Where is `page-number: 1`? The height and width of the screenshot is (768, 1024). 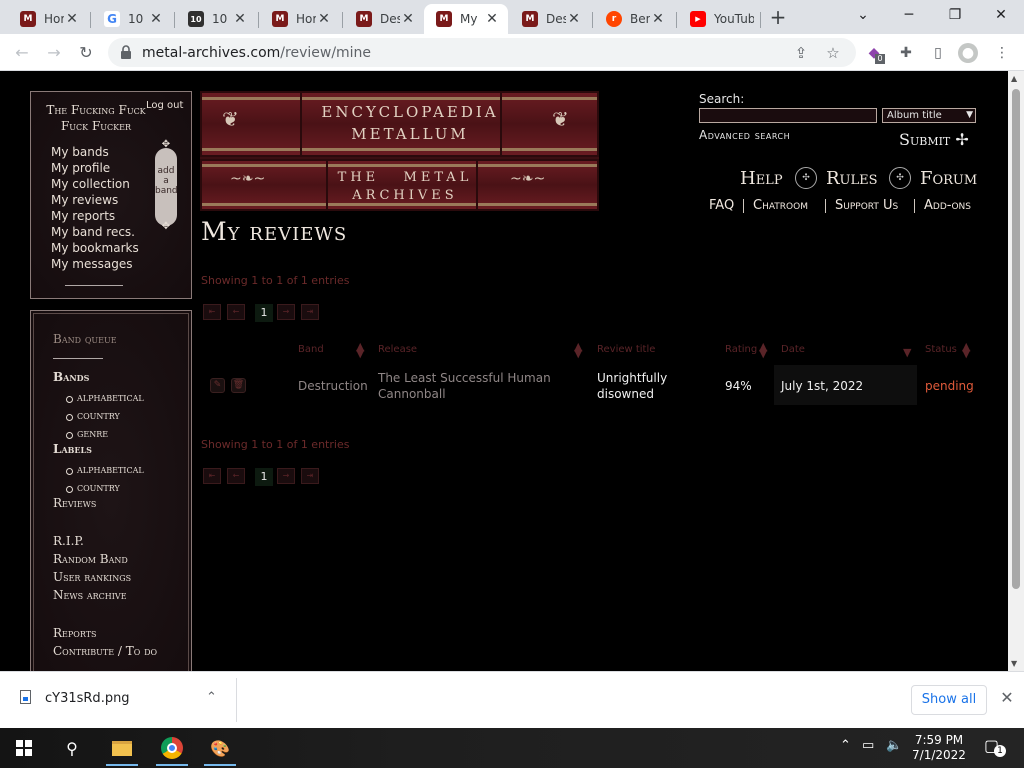 page-number: 1 is located at coordinates (264, 477).